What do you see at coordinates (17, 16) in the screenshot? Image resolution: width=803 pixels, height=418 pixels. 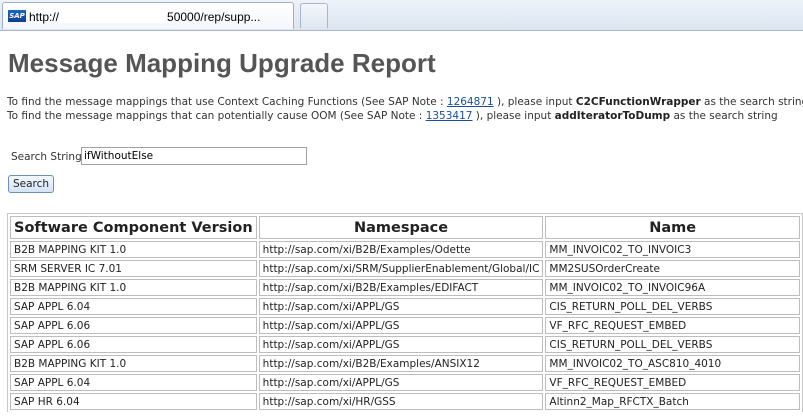 I see `sap-favicon-icon: SAP` at bounding box center [17, 16].